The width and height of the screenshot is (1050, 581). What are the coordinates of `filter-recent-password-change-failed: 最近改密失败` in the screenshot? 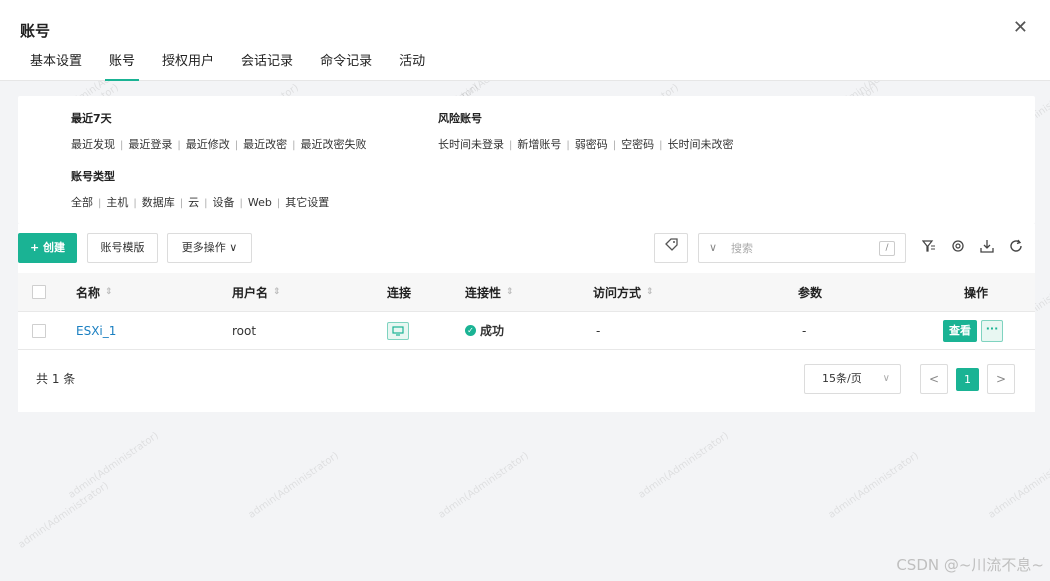 It's located at (334, 144).